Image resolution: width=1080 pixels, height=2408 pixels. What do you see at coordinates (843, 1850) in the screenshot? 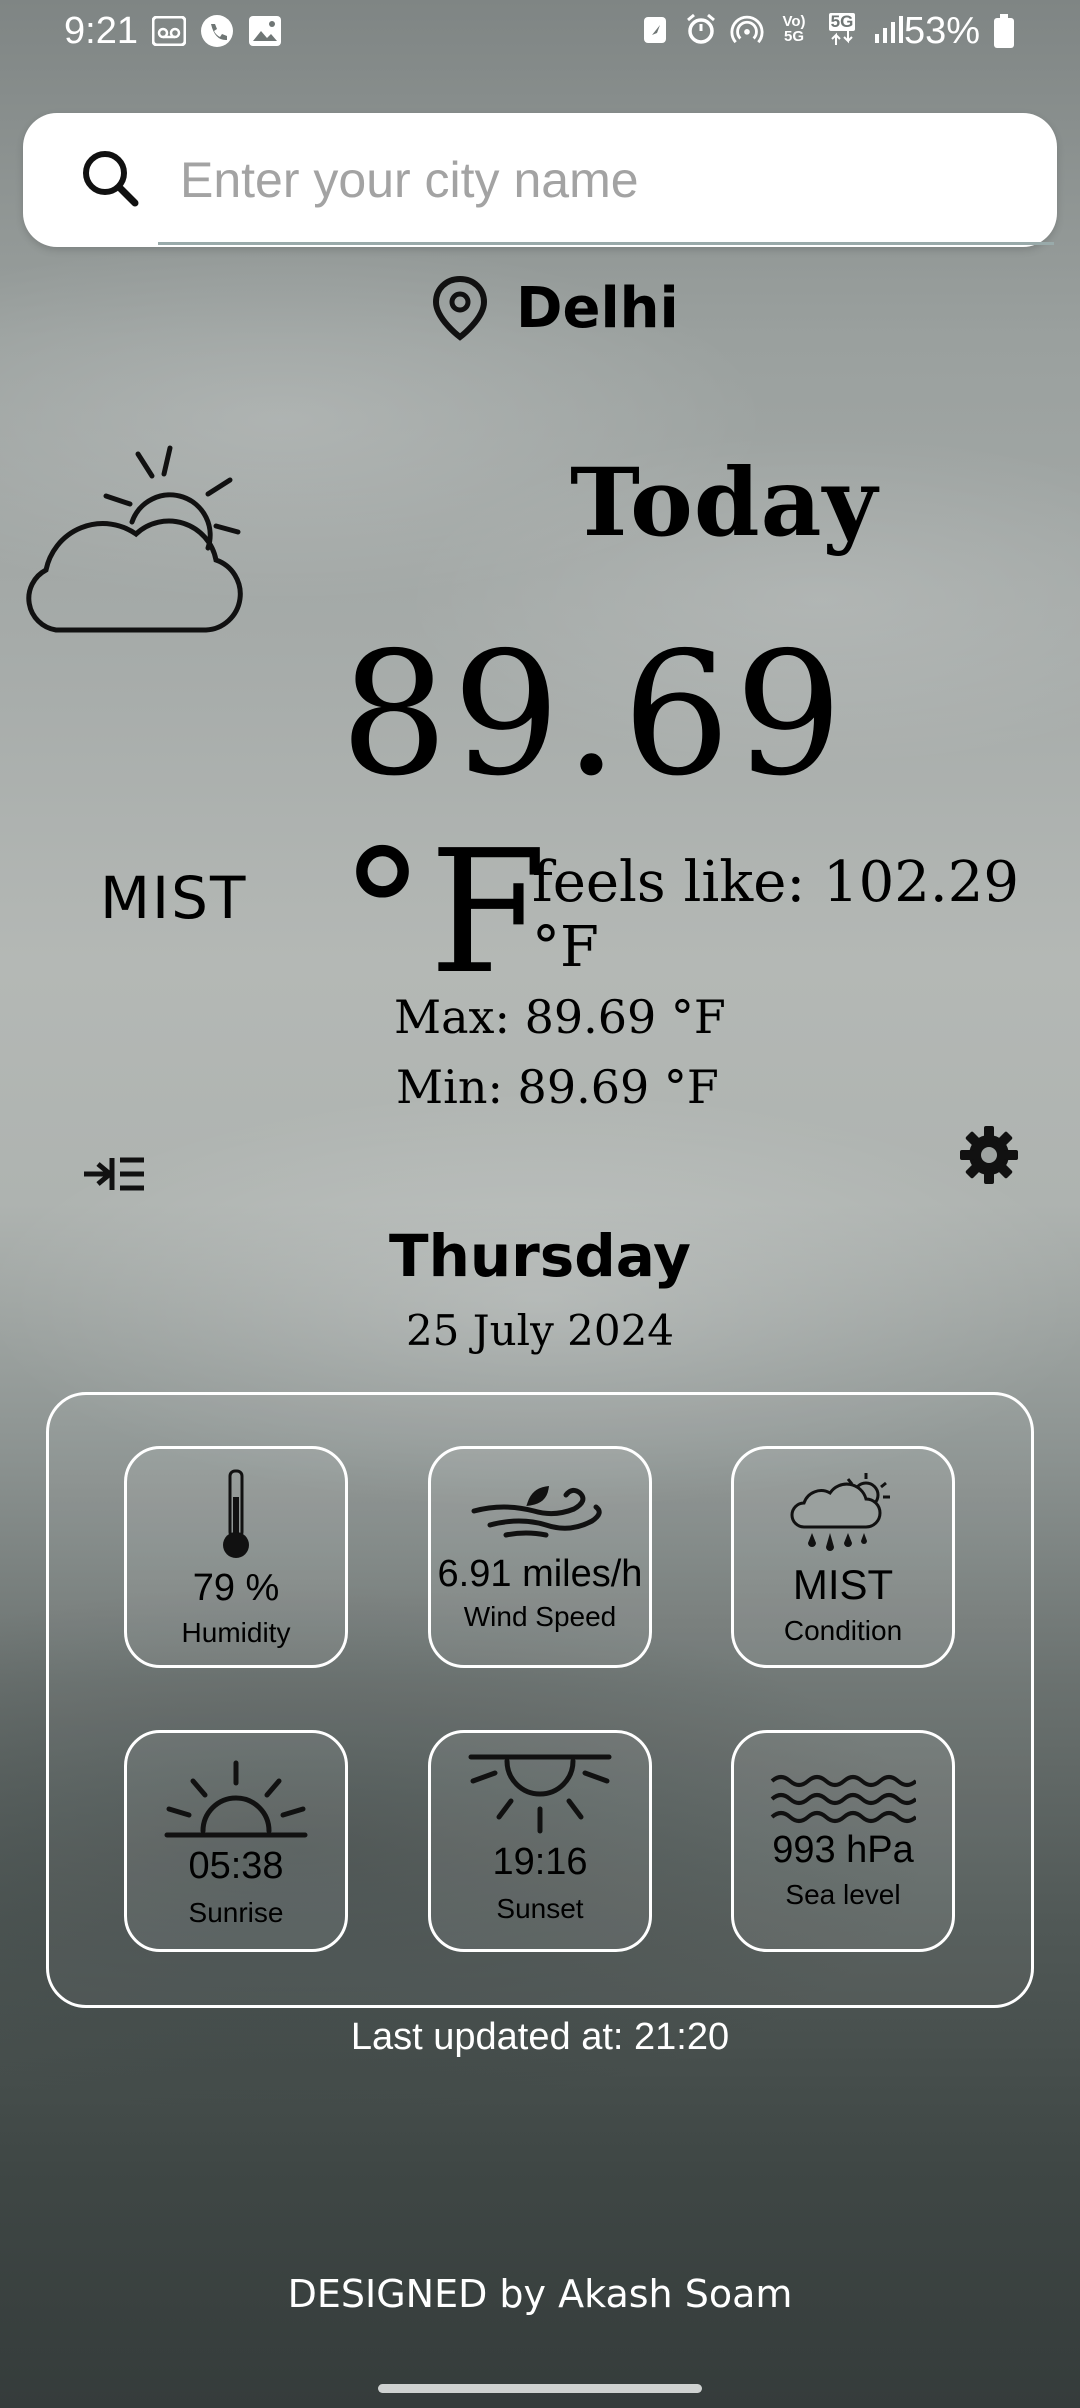
I see `sea-level-value: 993 hPa` at bounding box center [843, 1850].